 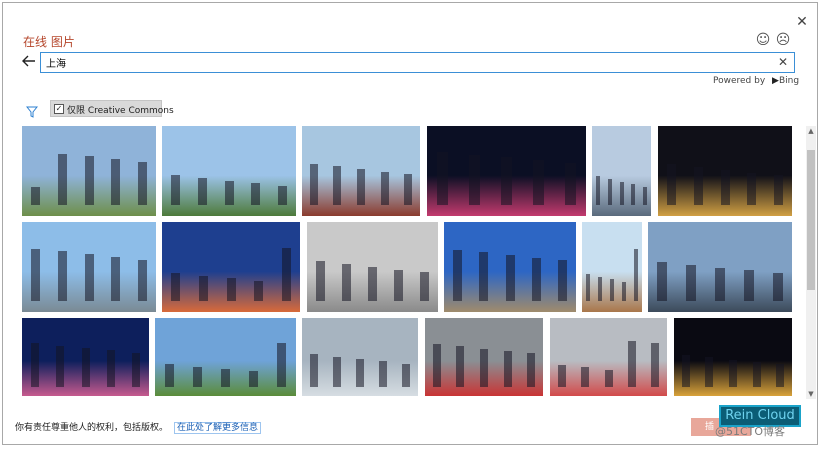 I want to click on pearl-tower-dusk-photo, so click(x=231, y=267).